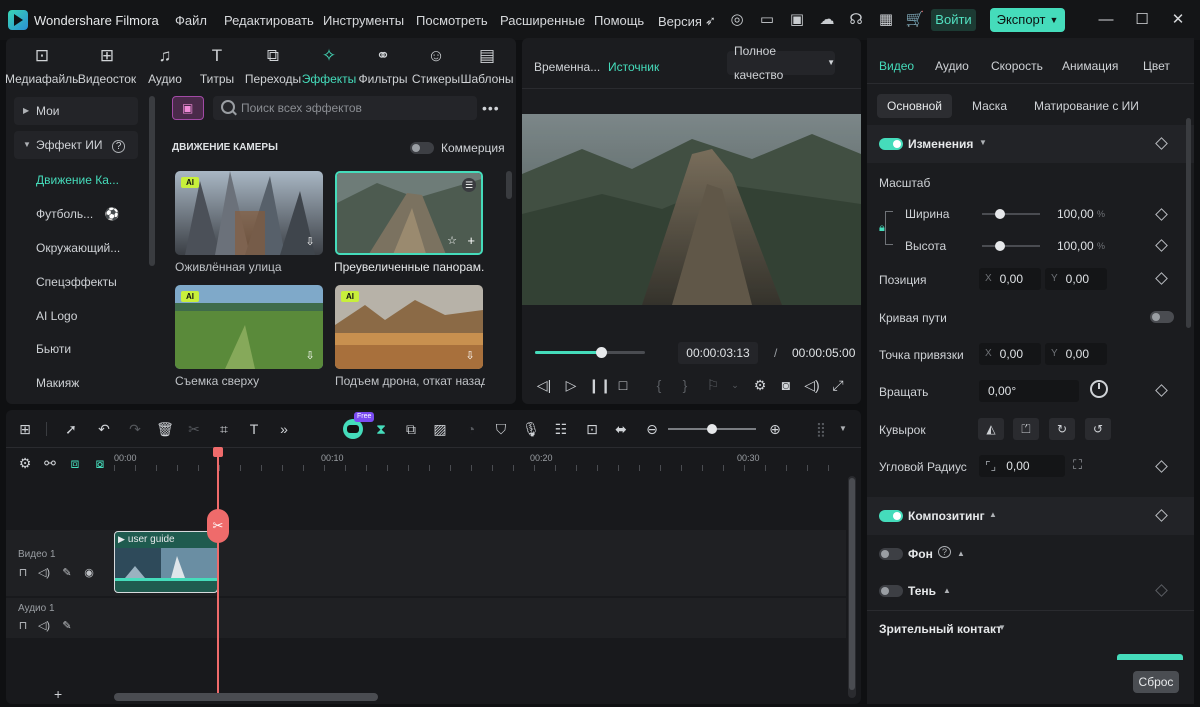 This screenshot has width=1200, height=707. I want to click on tab-animation: Анимация, so click(1090, 66).